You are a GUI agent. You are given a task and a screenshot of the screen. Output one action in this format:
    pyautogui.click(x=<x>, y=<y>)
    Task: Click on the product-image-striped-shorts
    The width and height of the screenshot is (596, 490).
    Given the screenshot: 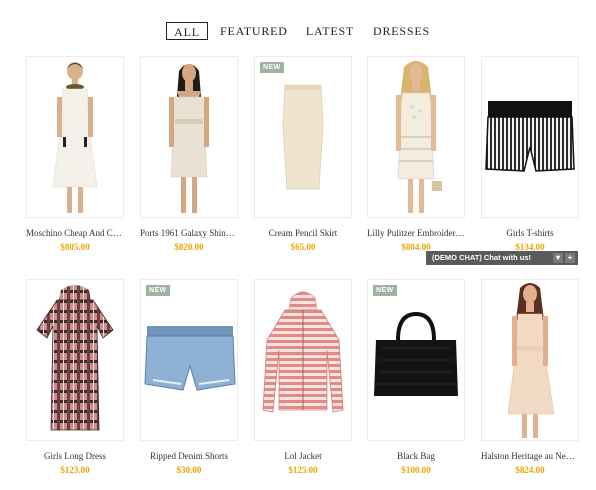 What is the action you would take?
    pyautogui.click(x=530, y=137)
    